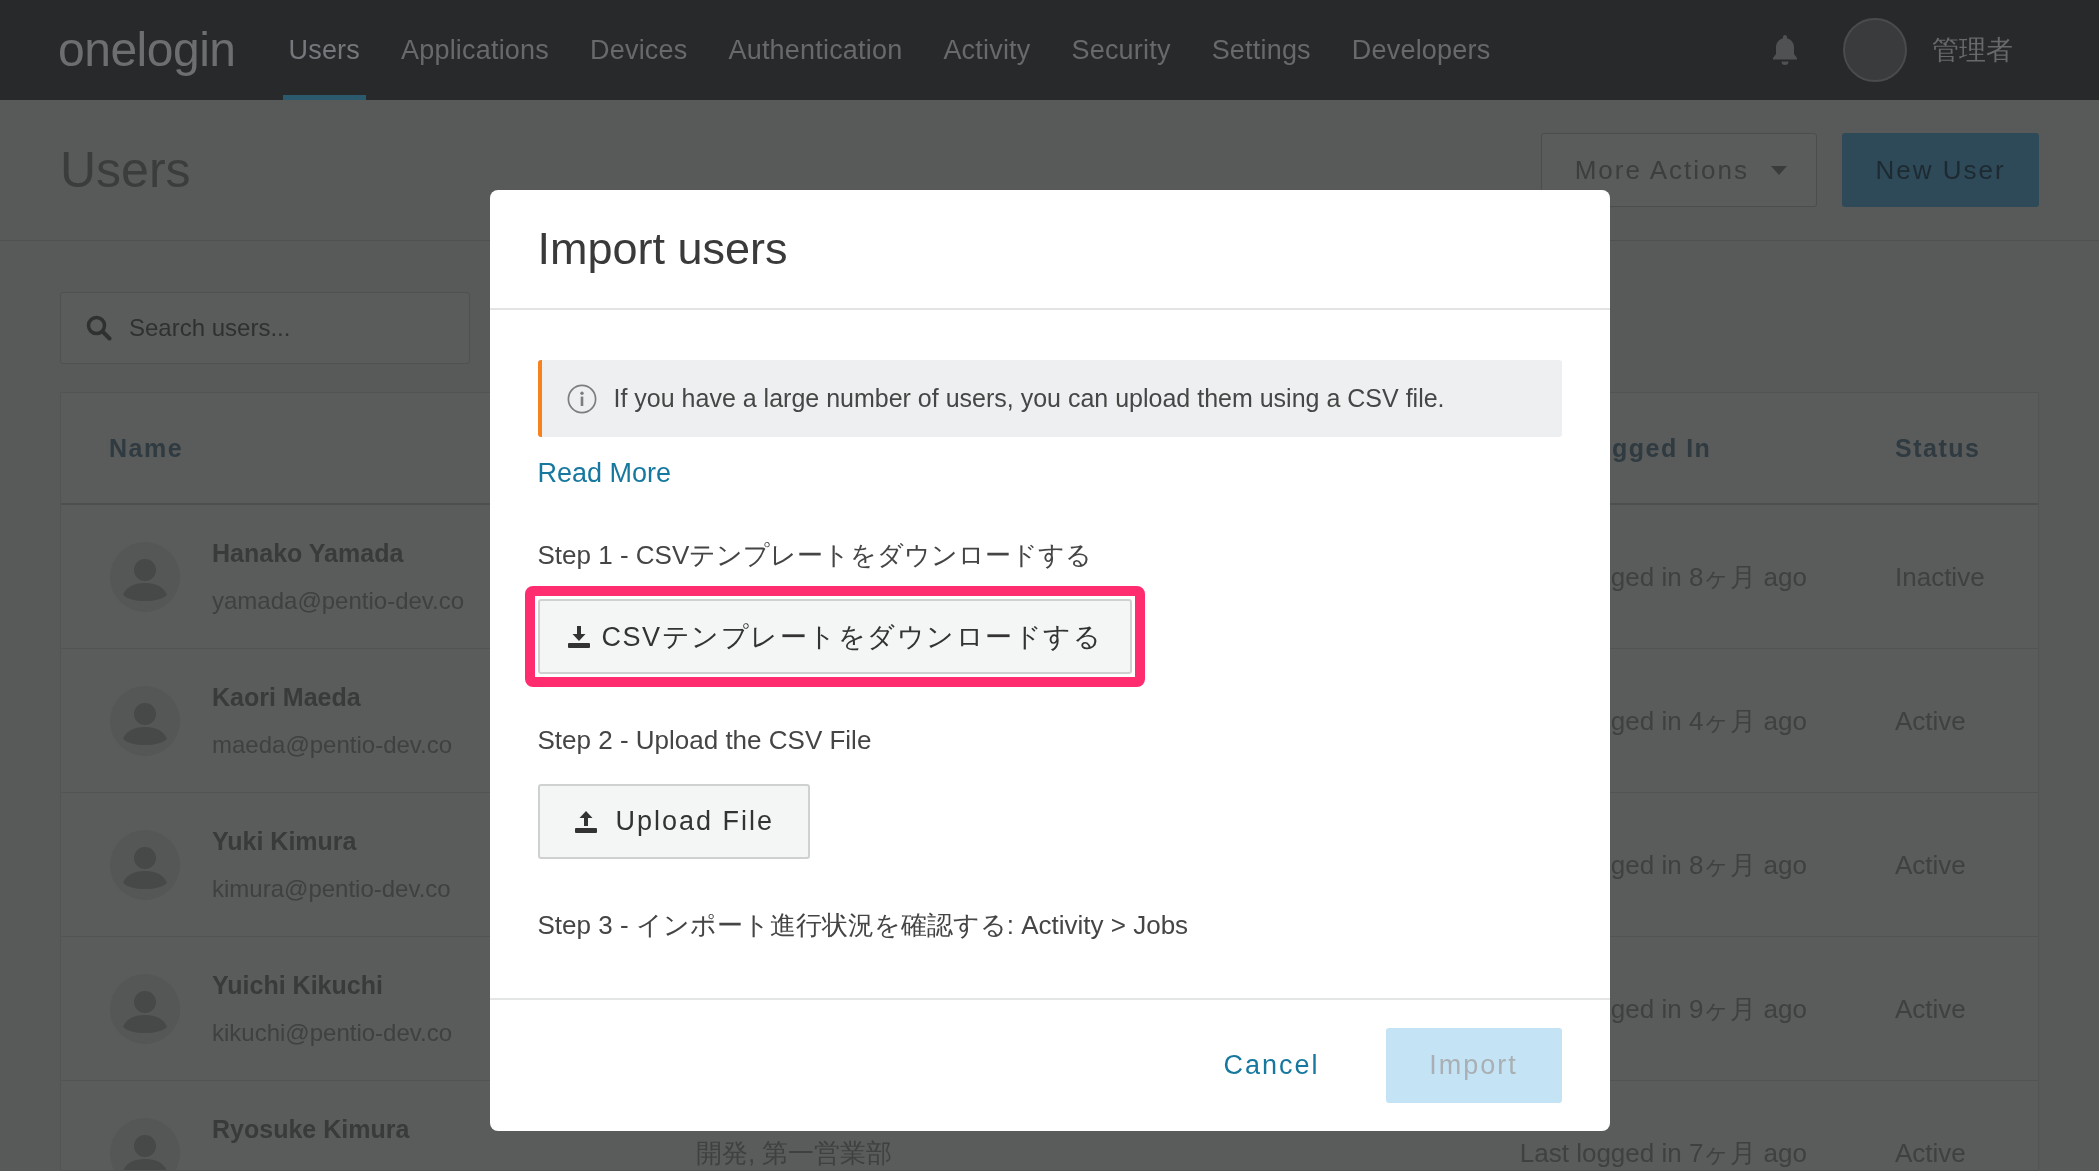 Image resolution: width=2099 pixels, height=1171 pixels. What do you see at coordinates (585, 821) in the screenshot?
I see `upload-icon` at bounding box center [585, 821].